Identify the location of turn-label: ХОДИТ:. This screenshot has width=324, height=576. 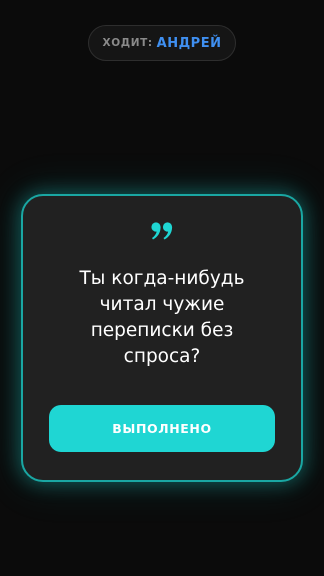
(127, 43).